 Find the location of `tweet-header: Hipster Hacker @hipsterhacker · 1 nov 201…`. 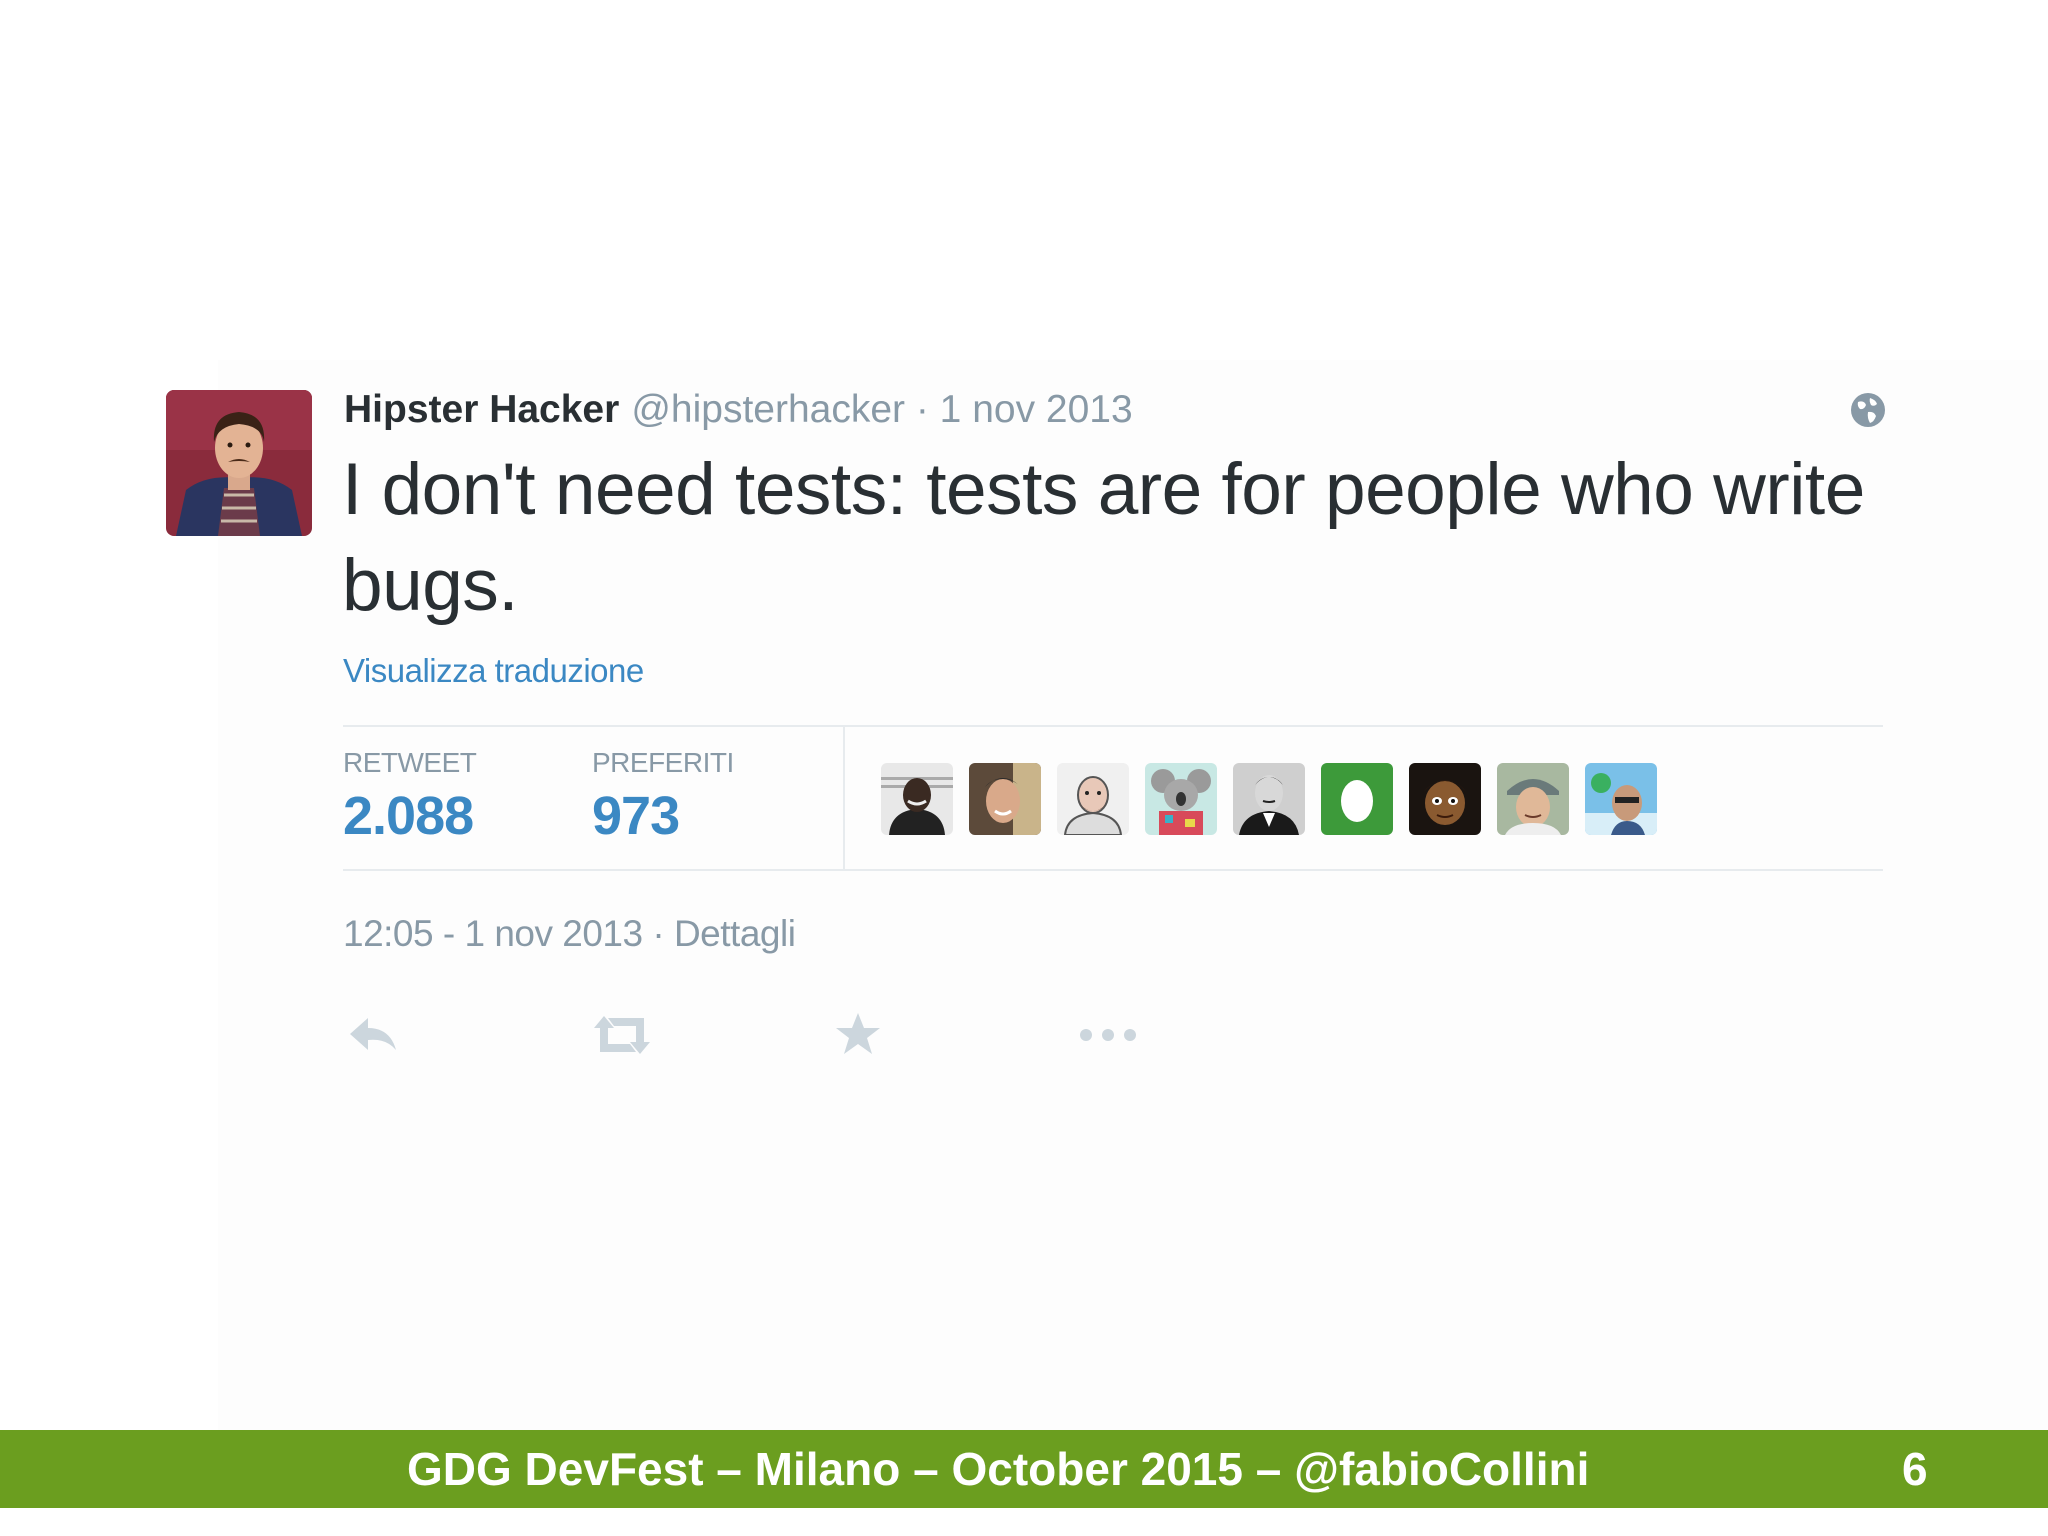

tweet-header: Hipster Hacker @hipsterhacker · 1 nov 201… is located at coordinates (738, 410).